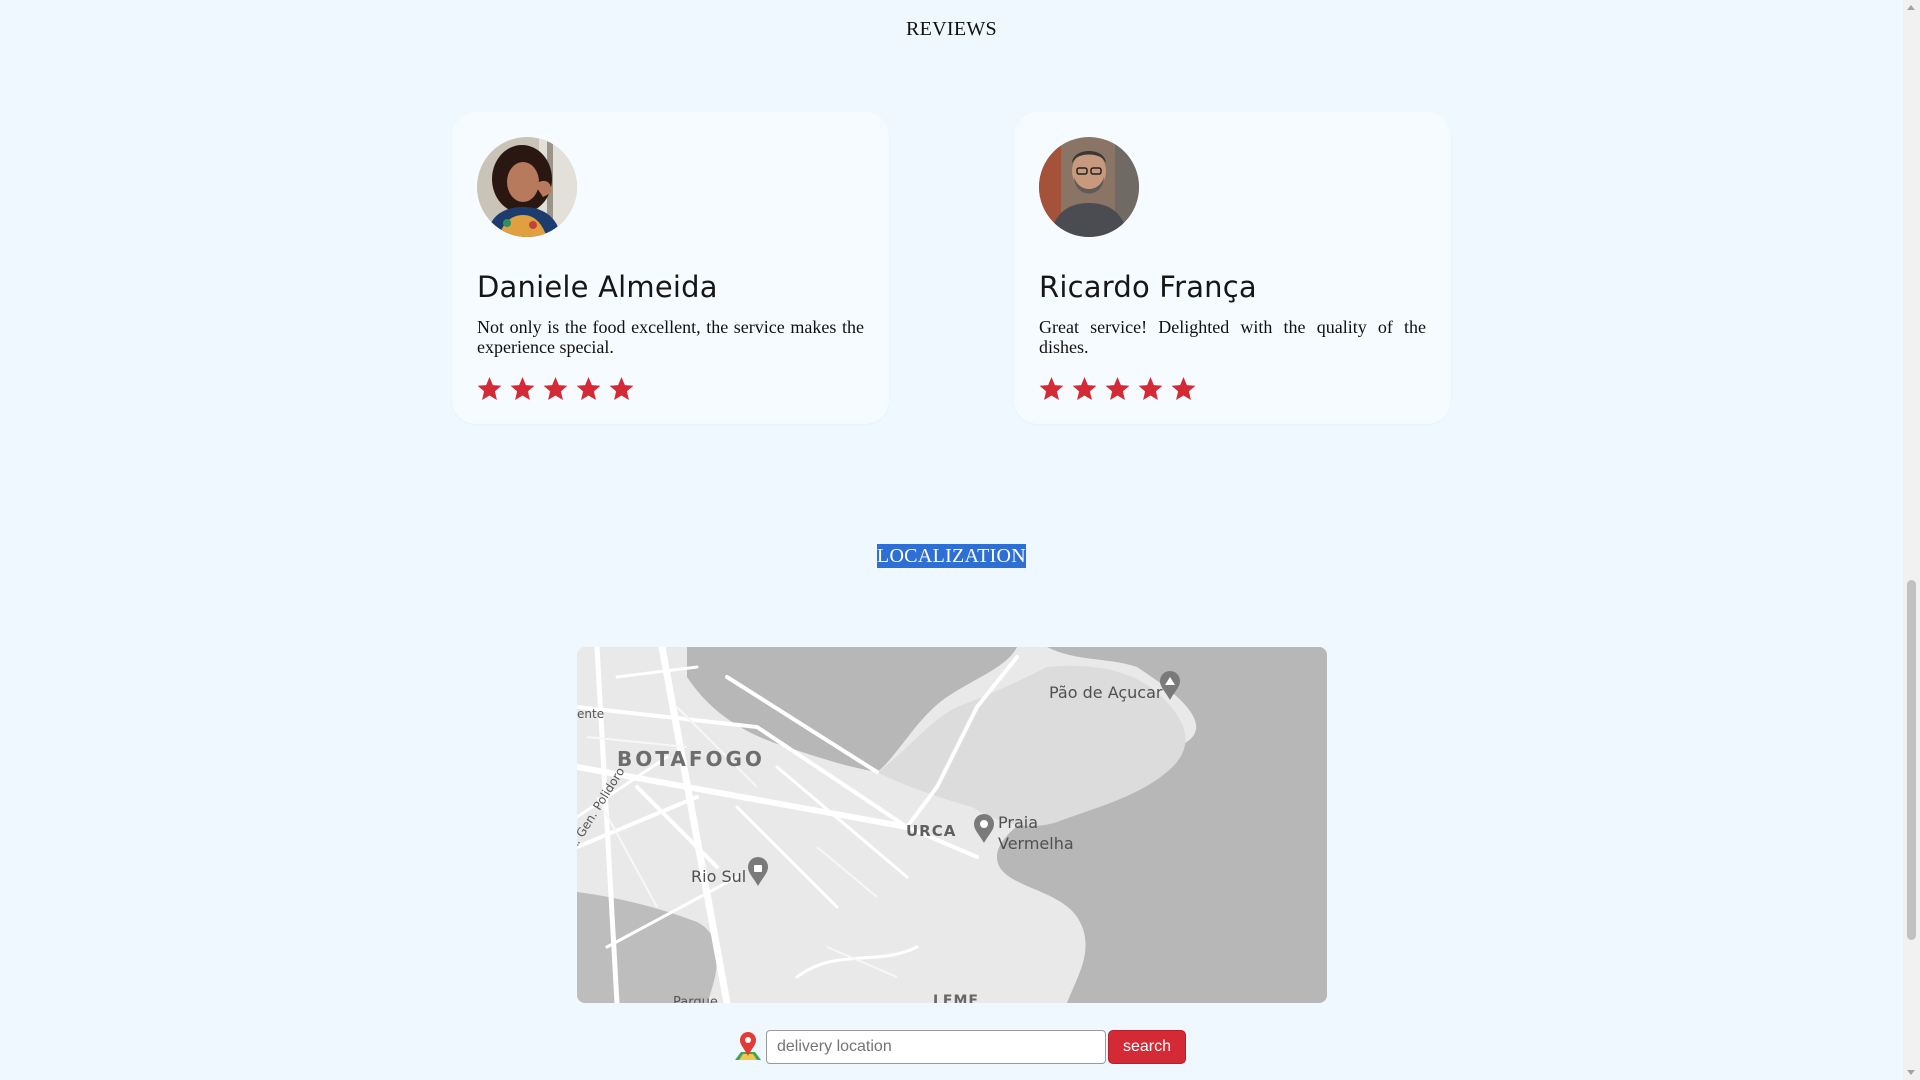  I want to click on map-label-urca: URCA, so click(931, 831).